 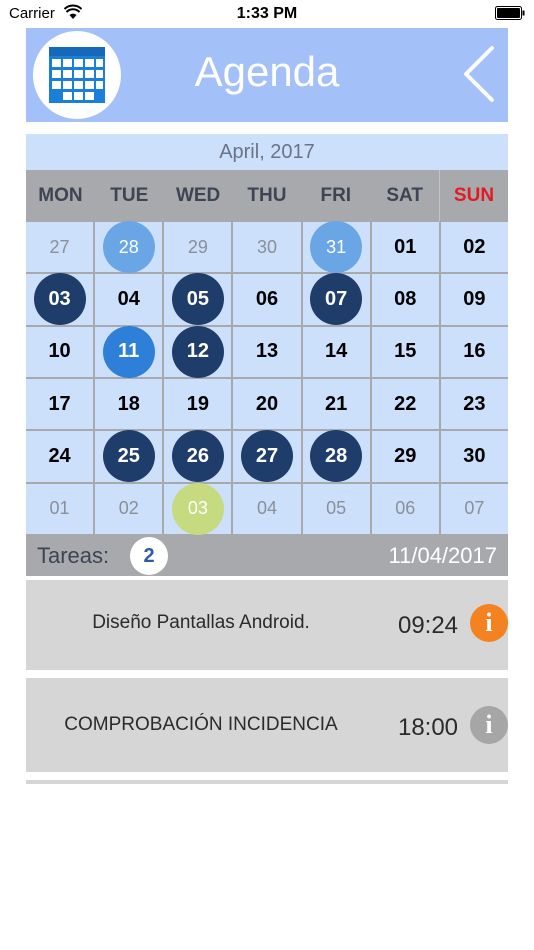 I want to click on page-title: Agenda, so click(x=267, y=71).